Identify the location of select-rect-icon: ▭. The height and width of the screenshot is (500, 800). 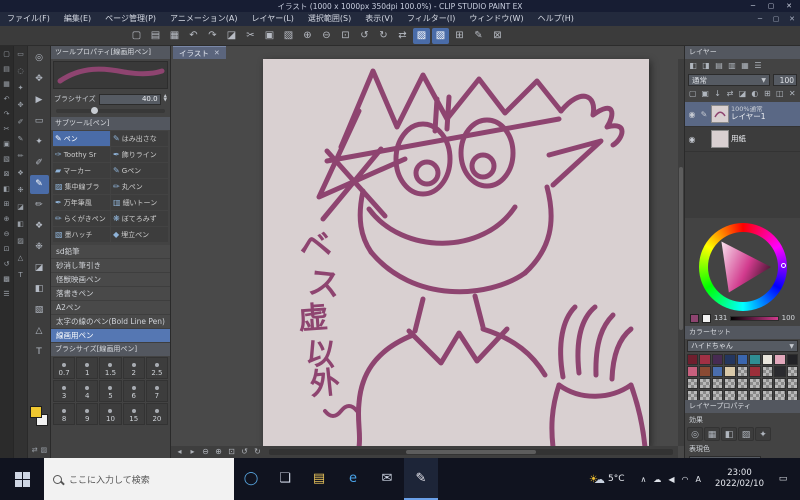
(20, 54).